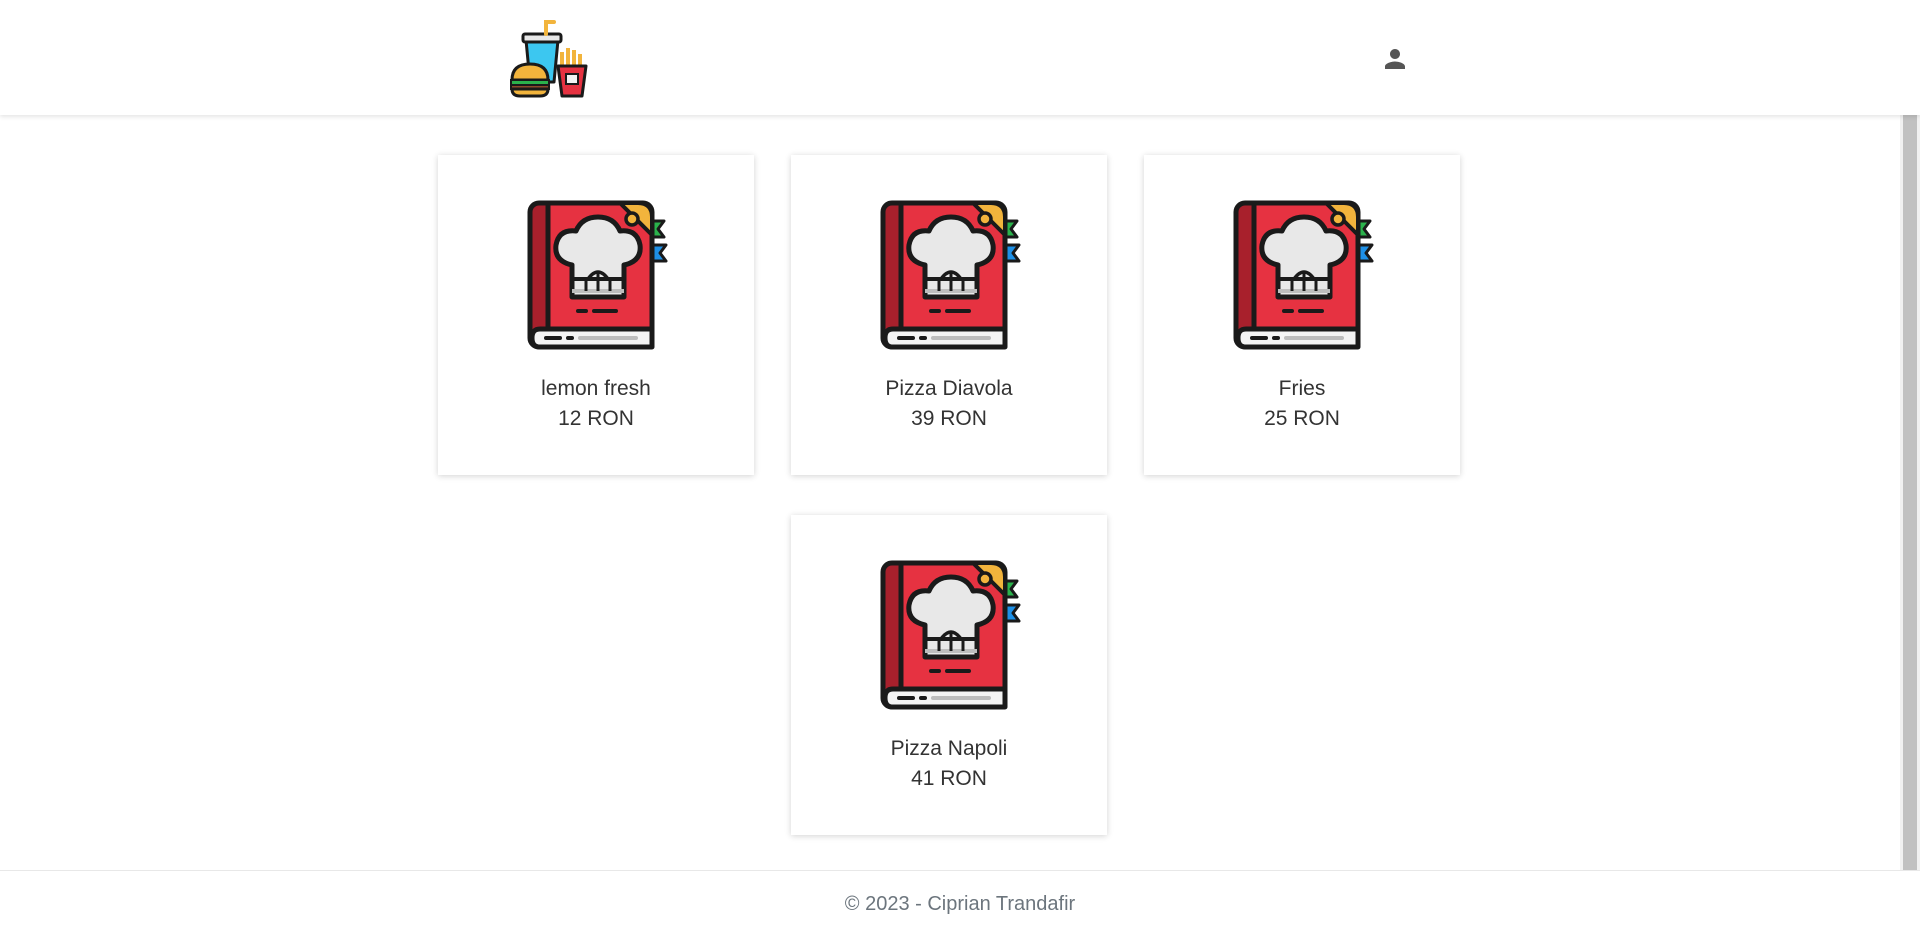 The width and height of the screenshot is (1920, 936). What do you see at coordinates (949, 748) in the screenshot?
I see `product-name: Pizza Napoli` at bounding box center [949, 748].